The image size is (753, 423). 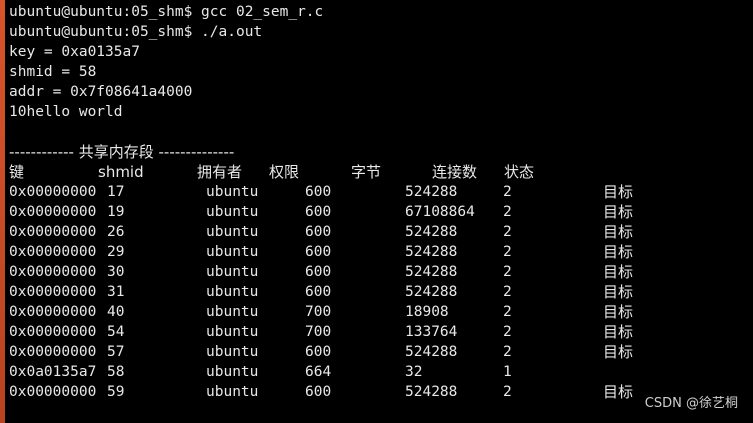 What do you see at coordinates (381, 372) in the screenshot?
I see `table-row: 0x0a0135a7 58 ubuntu 664 32 1` at bounding box center [381, 372].